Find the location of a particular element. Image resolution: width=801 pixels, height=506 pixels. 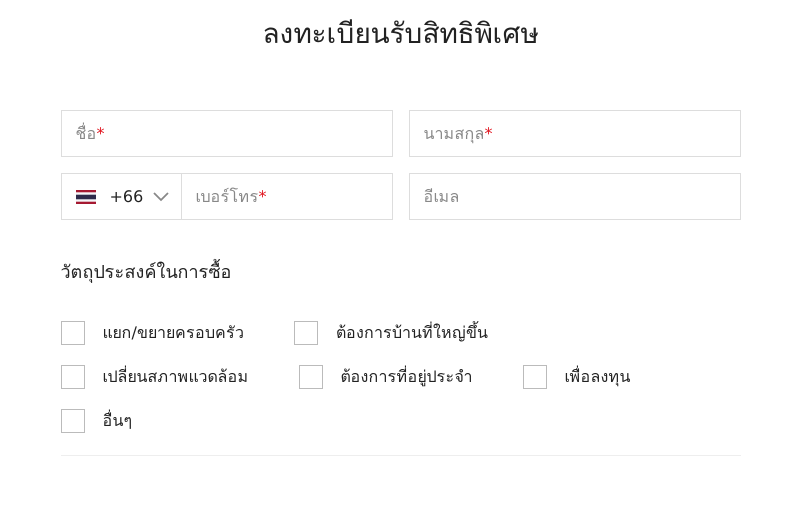

email-field: อีเมล is located at coordinates (574, 196).